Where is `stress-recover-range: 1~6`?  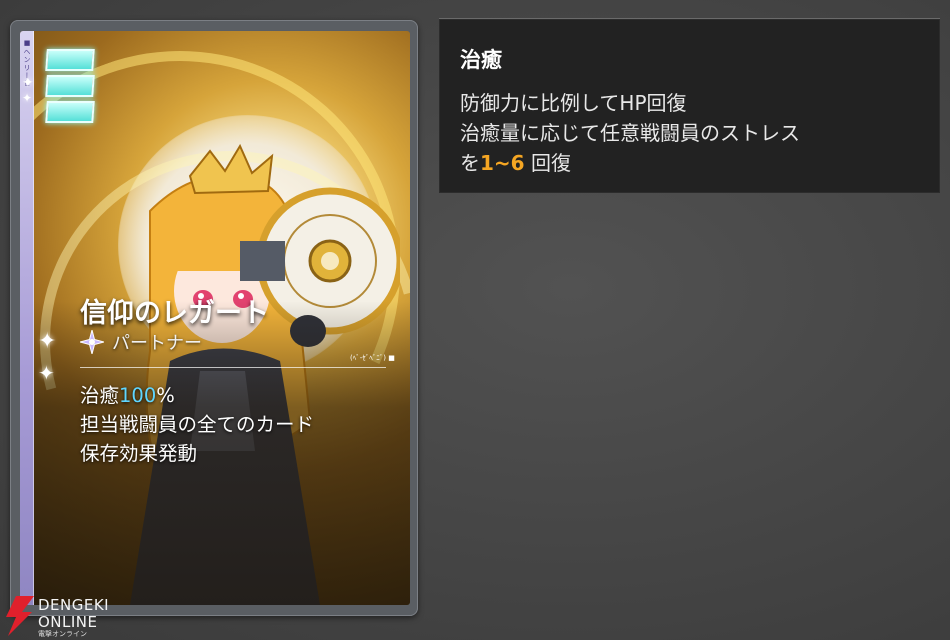 stress-recover-range: 1~6 is located at coordinates (502, 163).